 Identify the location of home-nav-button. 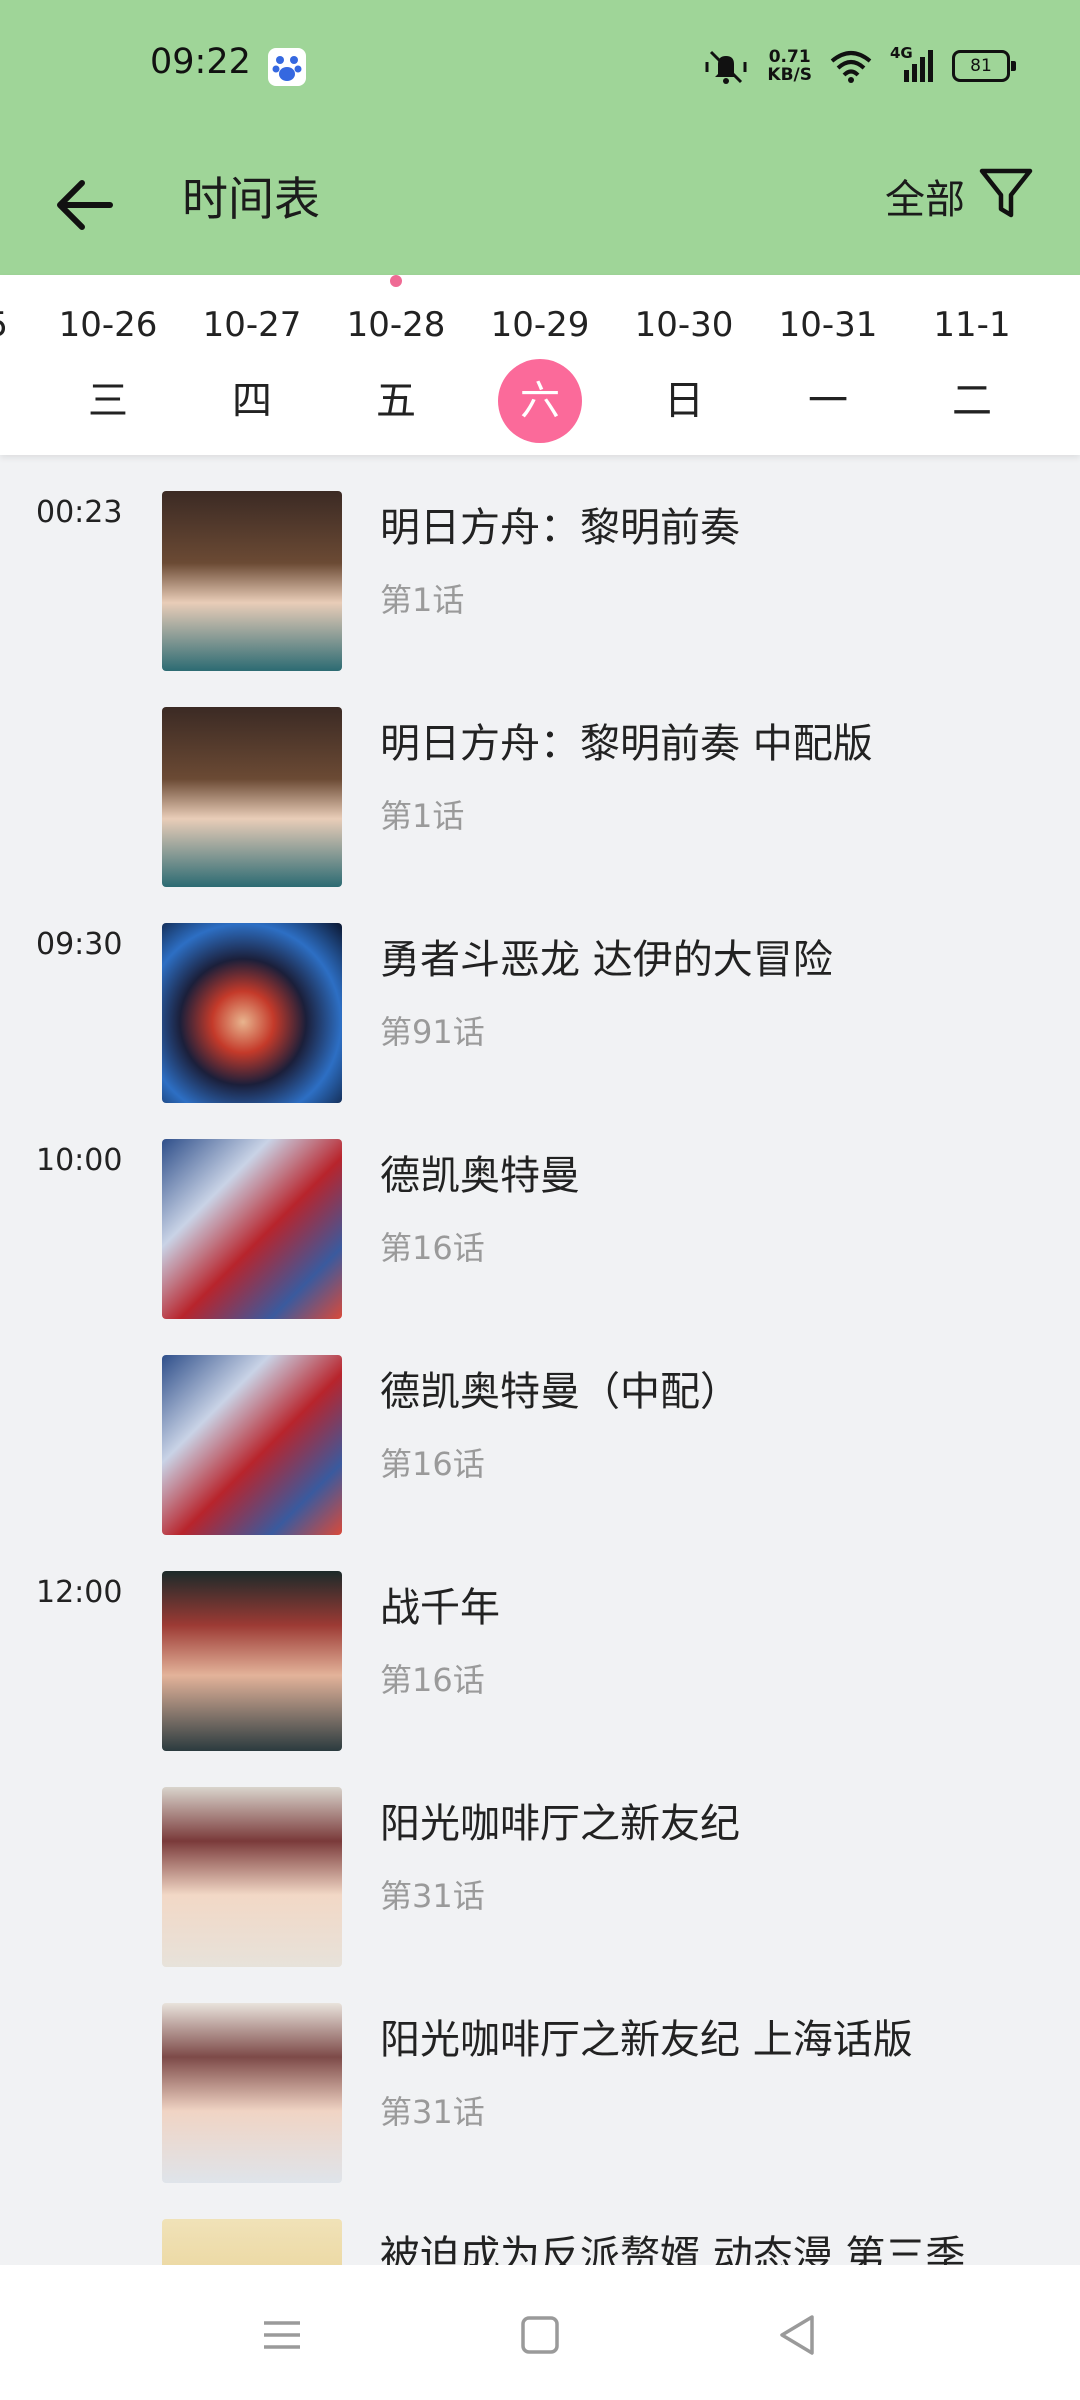
(540, 2335).